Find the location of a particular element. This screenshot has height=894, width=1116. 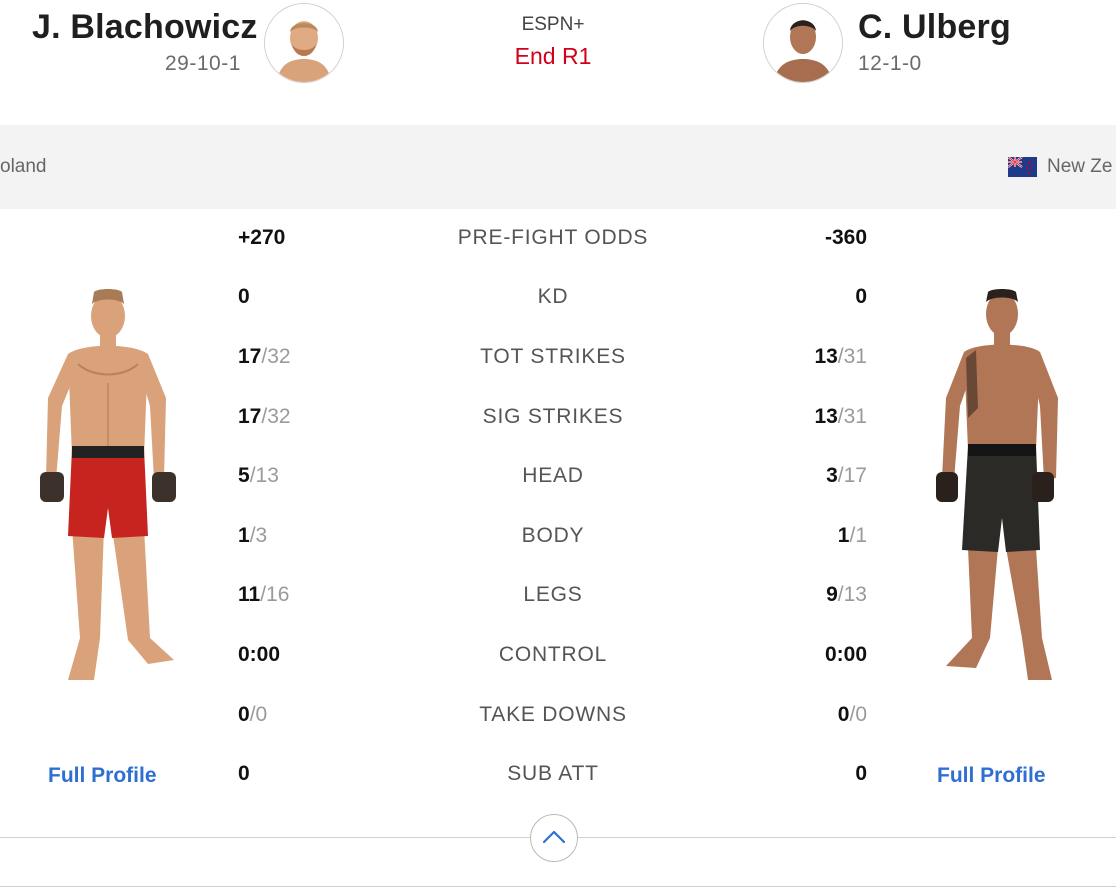

stat-right-value: 0/0 is located at coordinates (852, 714).